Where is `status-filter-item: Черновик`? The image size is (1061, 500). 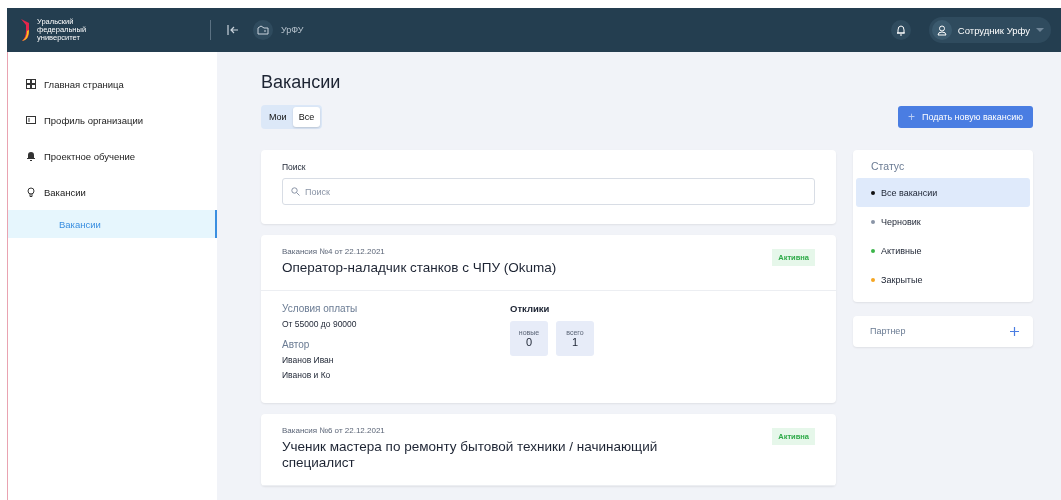
status-filter-item: Черновик is located at coordinates (943, 221).